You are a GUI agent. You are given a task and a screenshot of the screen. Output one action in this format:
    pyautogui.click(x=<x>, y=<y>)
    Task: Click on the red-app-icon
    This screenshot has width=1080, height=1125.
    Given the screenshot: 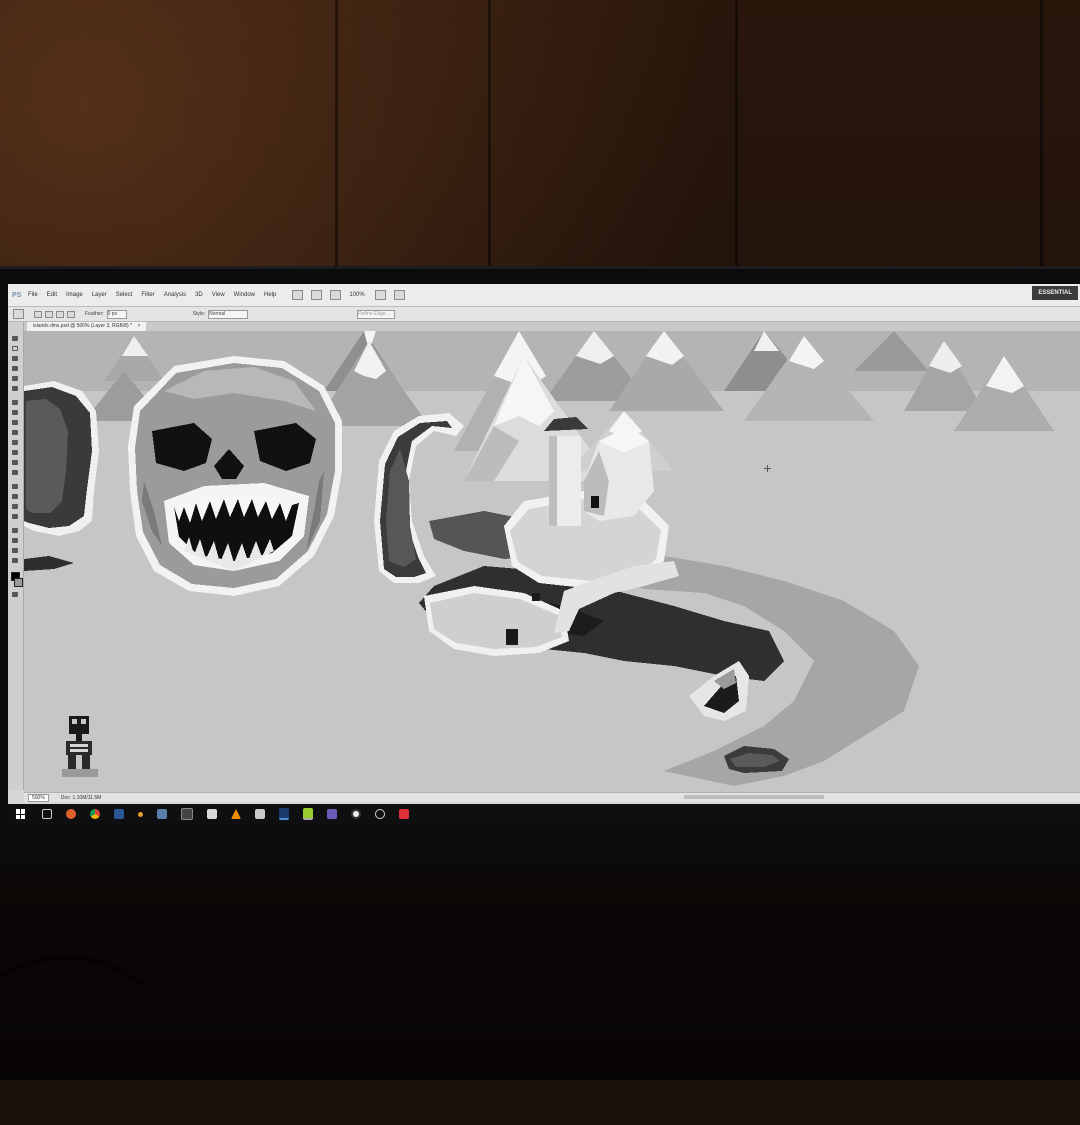 What is the action you would take?
    pyautogui.click(x=404, y=814)
    